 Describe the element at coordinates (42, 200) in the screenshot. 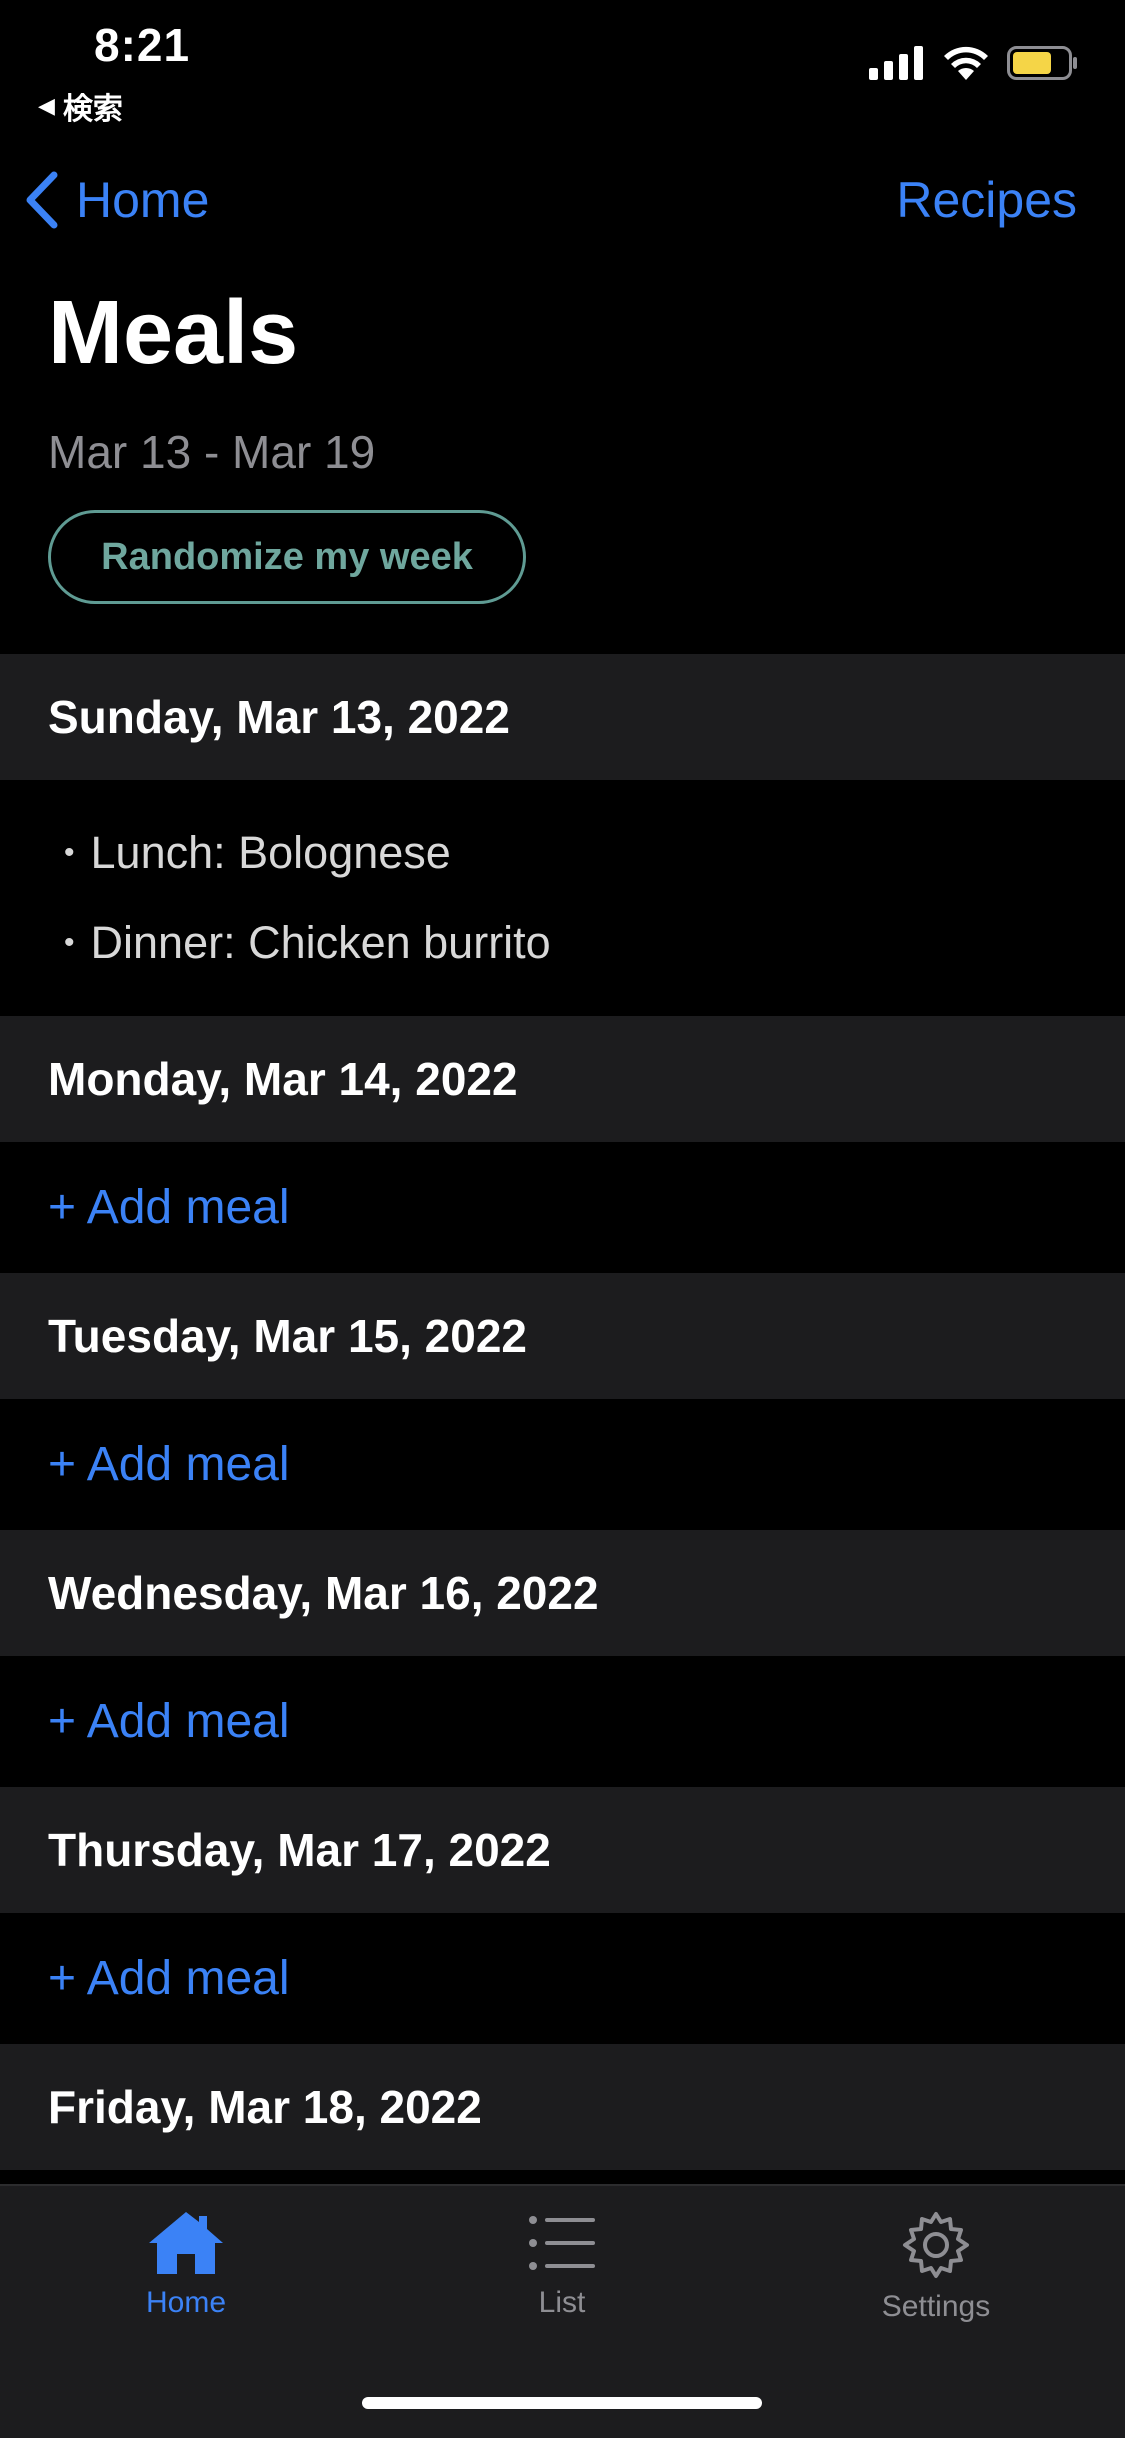

I see `chevron-left-icon` at that location.